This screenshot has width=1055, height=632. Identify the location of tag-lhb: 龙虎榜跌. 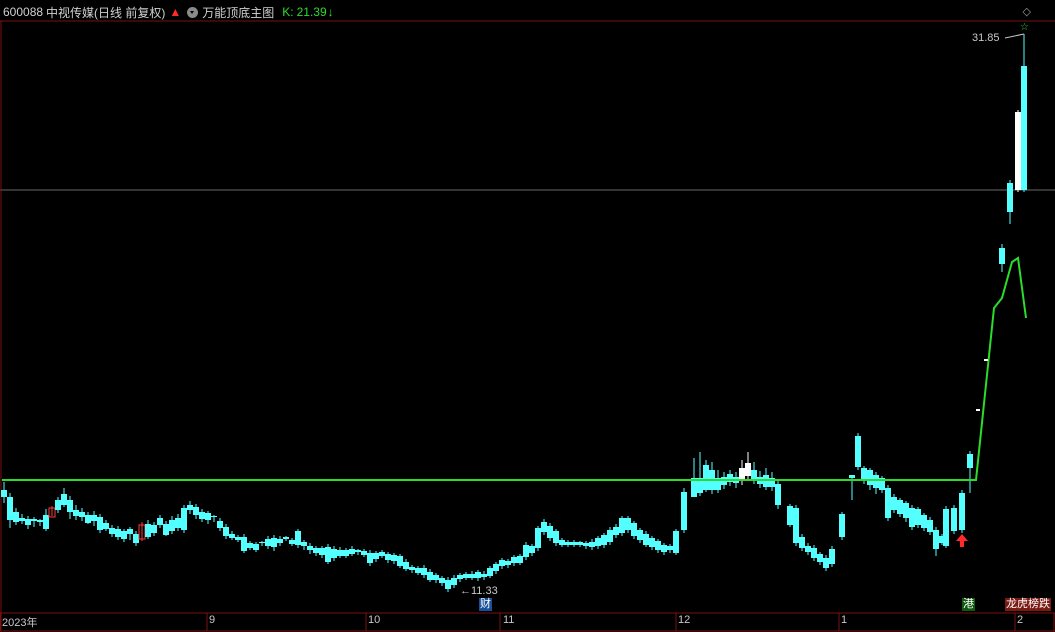
(1028, 604).